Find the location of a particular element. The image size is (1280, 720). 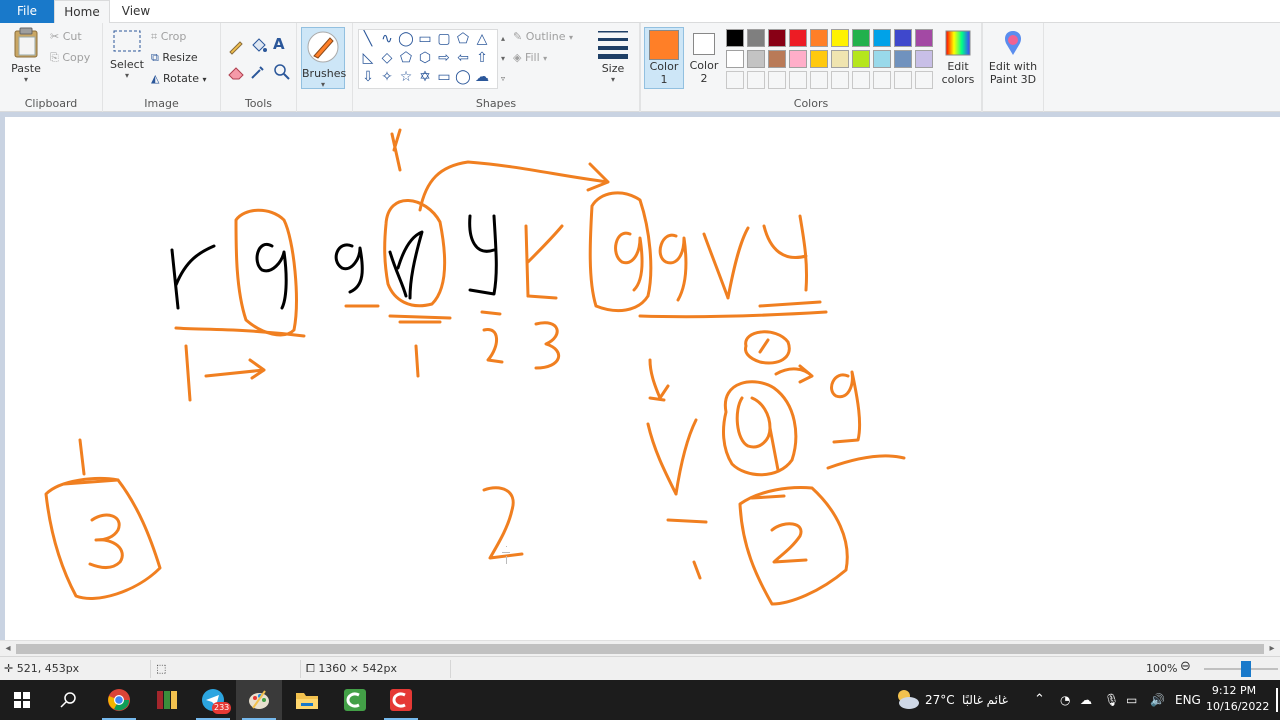

zoom-out-icon: ⊖ is located at coordinates (1185, 667).